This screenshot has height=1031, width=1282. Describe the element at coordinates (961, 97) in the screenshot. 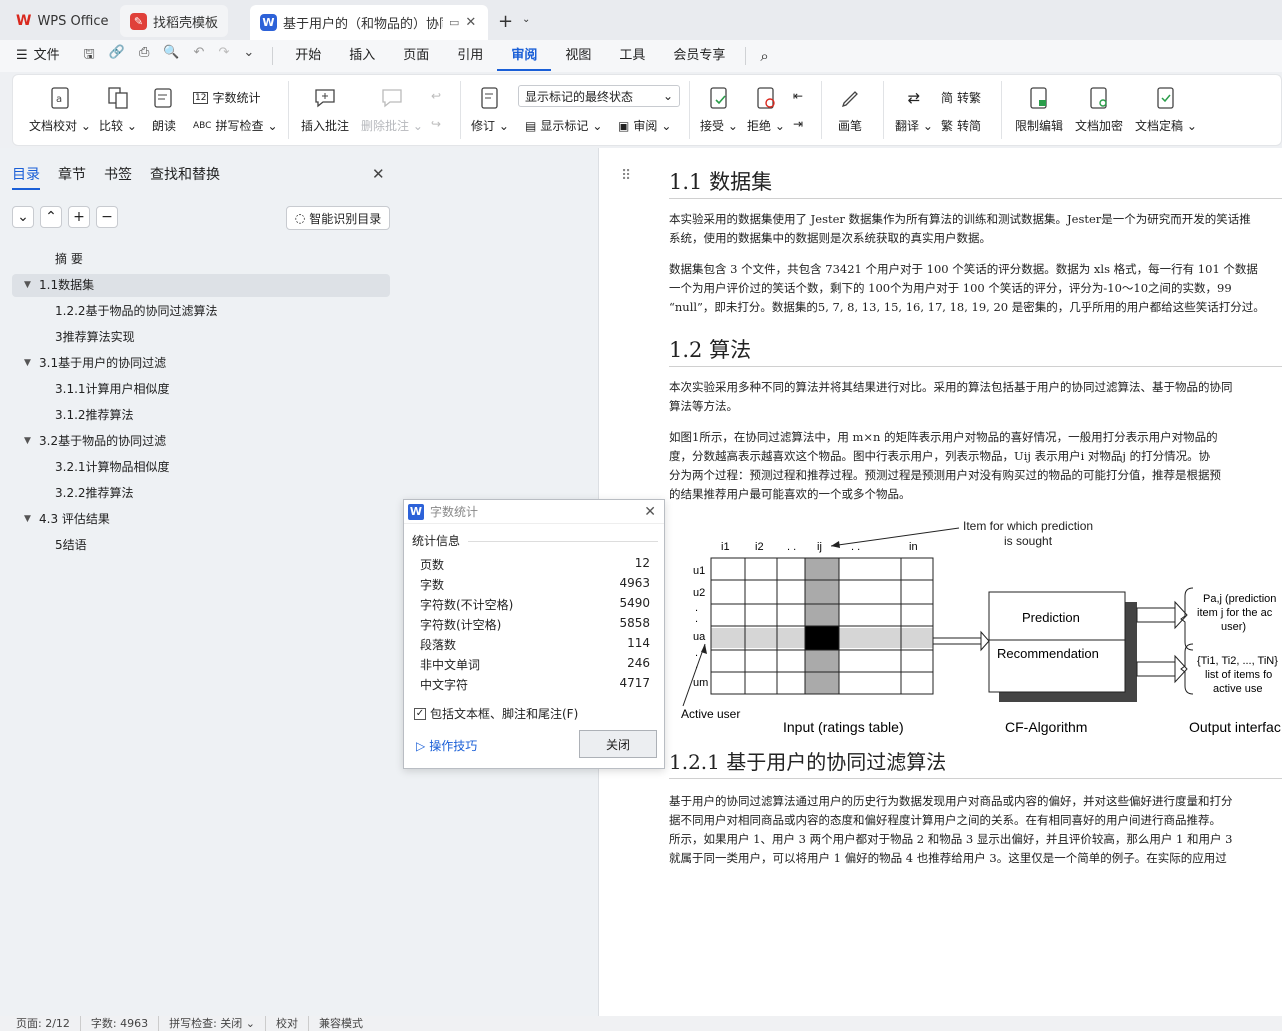

I see `to-traditional-button: 简 转繁` at that location.